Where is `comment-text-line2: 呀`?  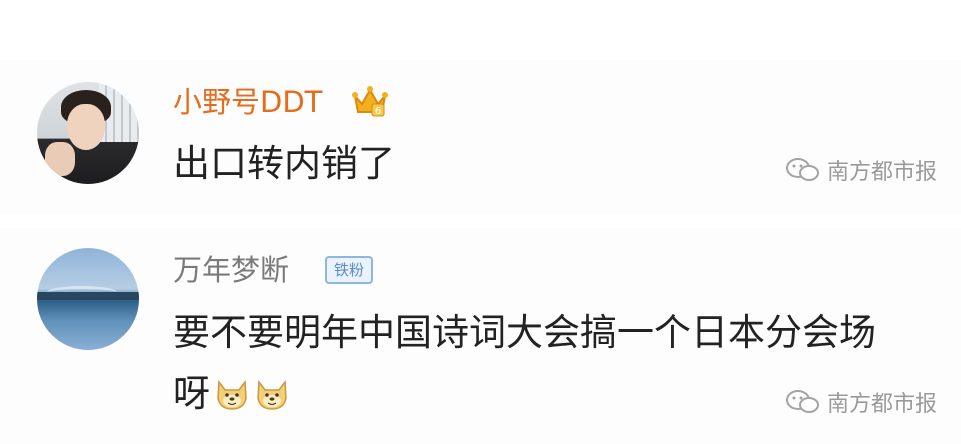 comment-text-line2: 呀 is located at coordinates (231, 394).